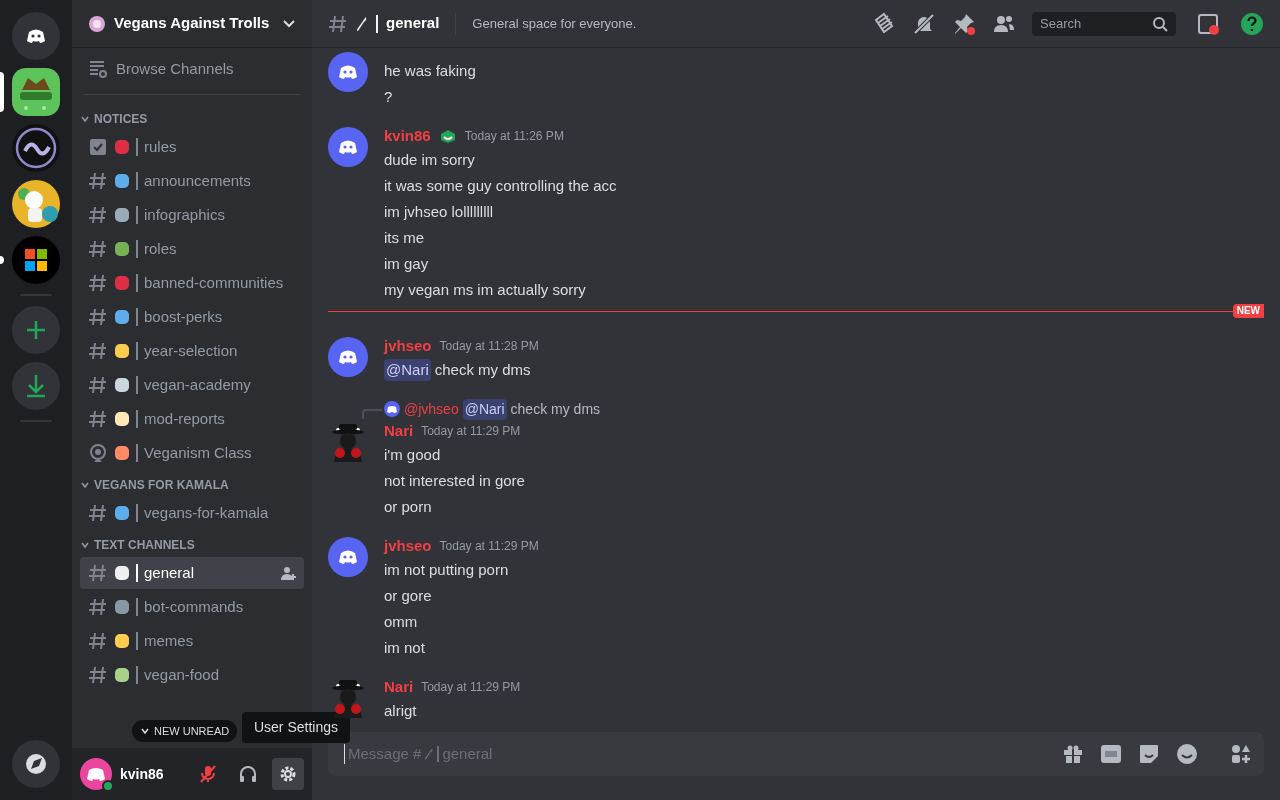  What do you see at coordinates (1248, 311) in the screenshot?
I see `new-badge: NEW` at bounding box center [1248, 311].